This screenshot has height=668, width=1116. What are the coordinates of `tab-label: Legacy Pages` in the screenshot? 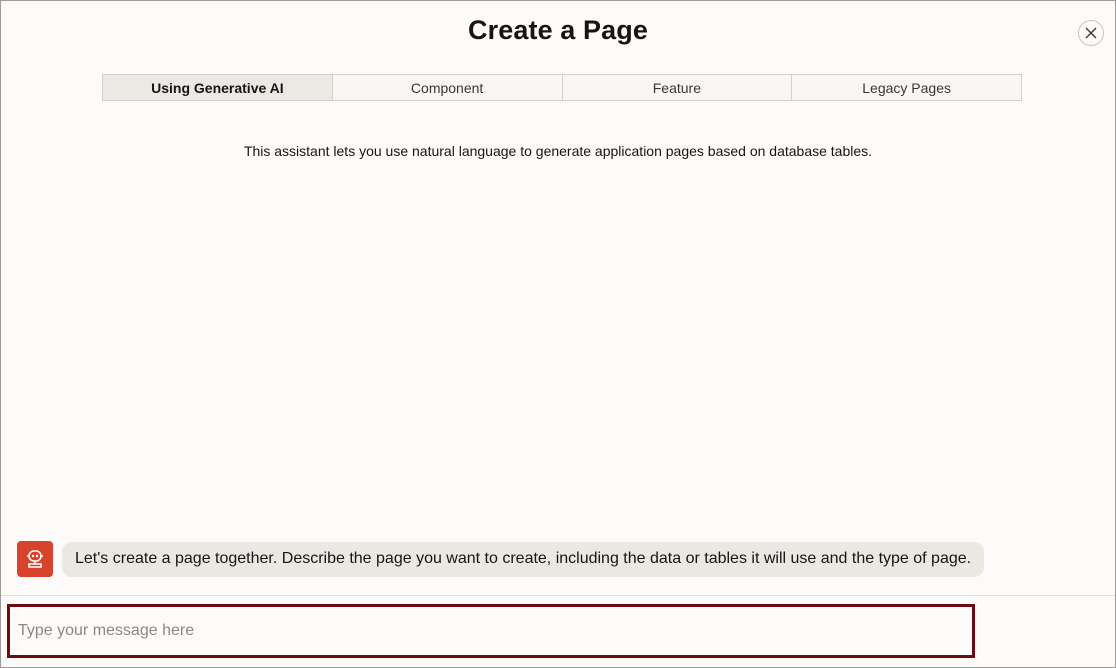 It's located at (906, 87).